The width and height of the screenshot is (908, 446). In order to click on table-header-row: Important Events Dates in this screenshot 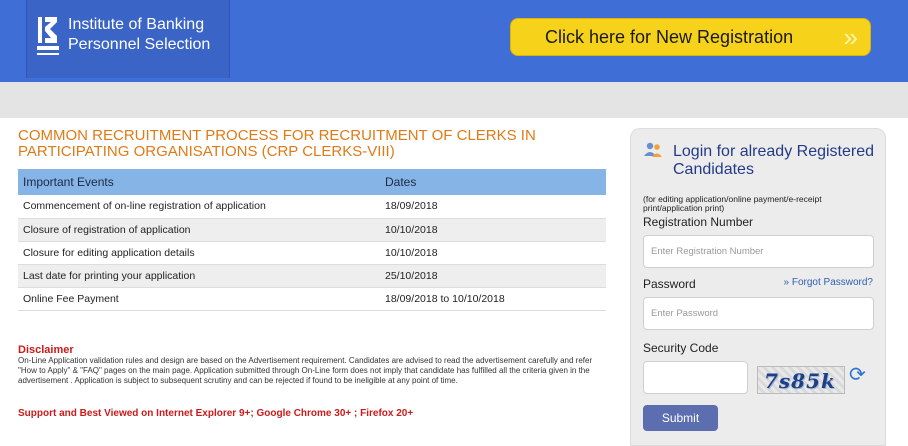, I will do `click(312, 182)`.